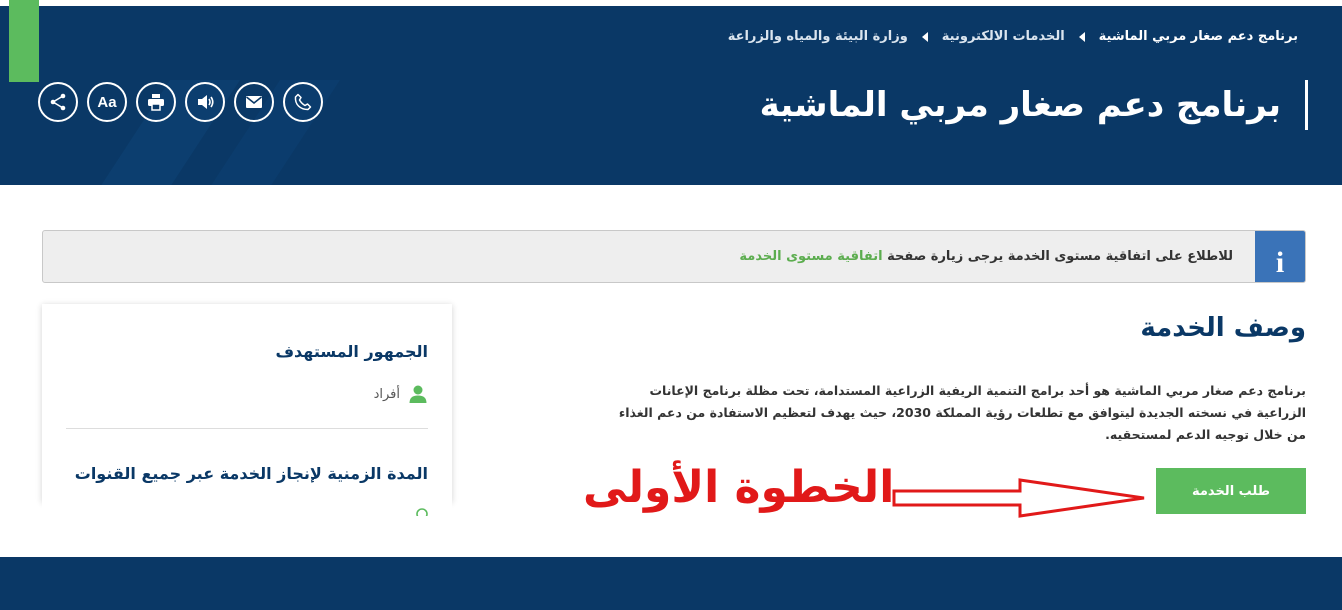 The width and height of the screenshot is (1342, 610). I want to click on font-size-button: Aa, so click(107, 102).